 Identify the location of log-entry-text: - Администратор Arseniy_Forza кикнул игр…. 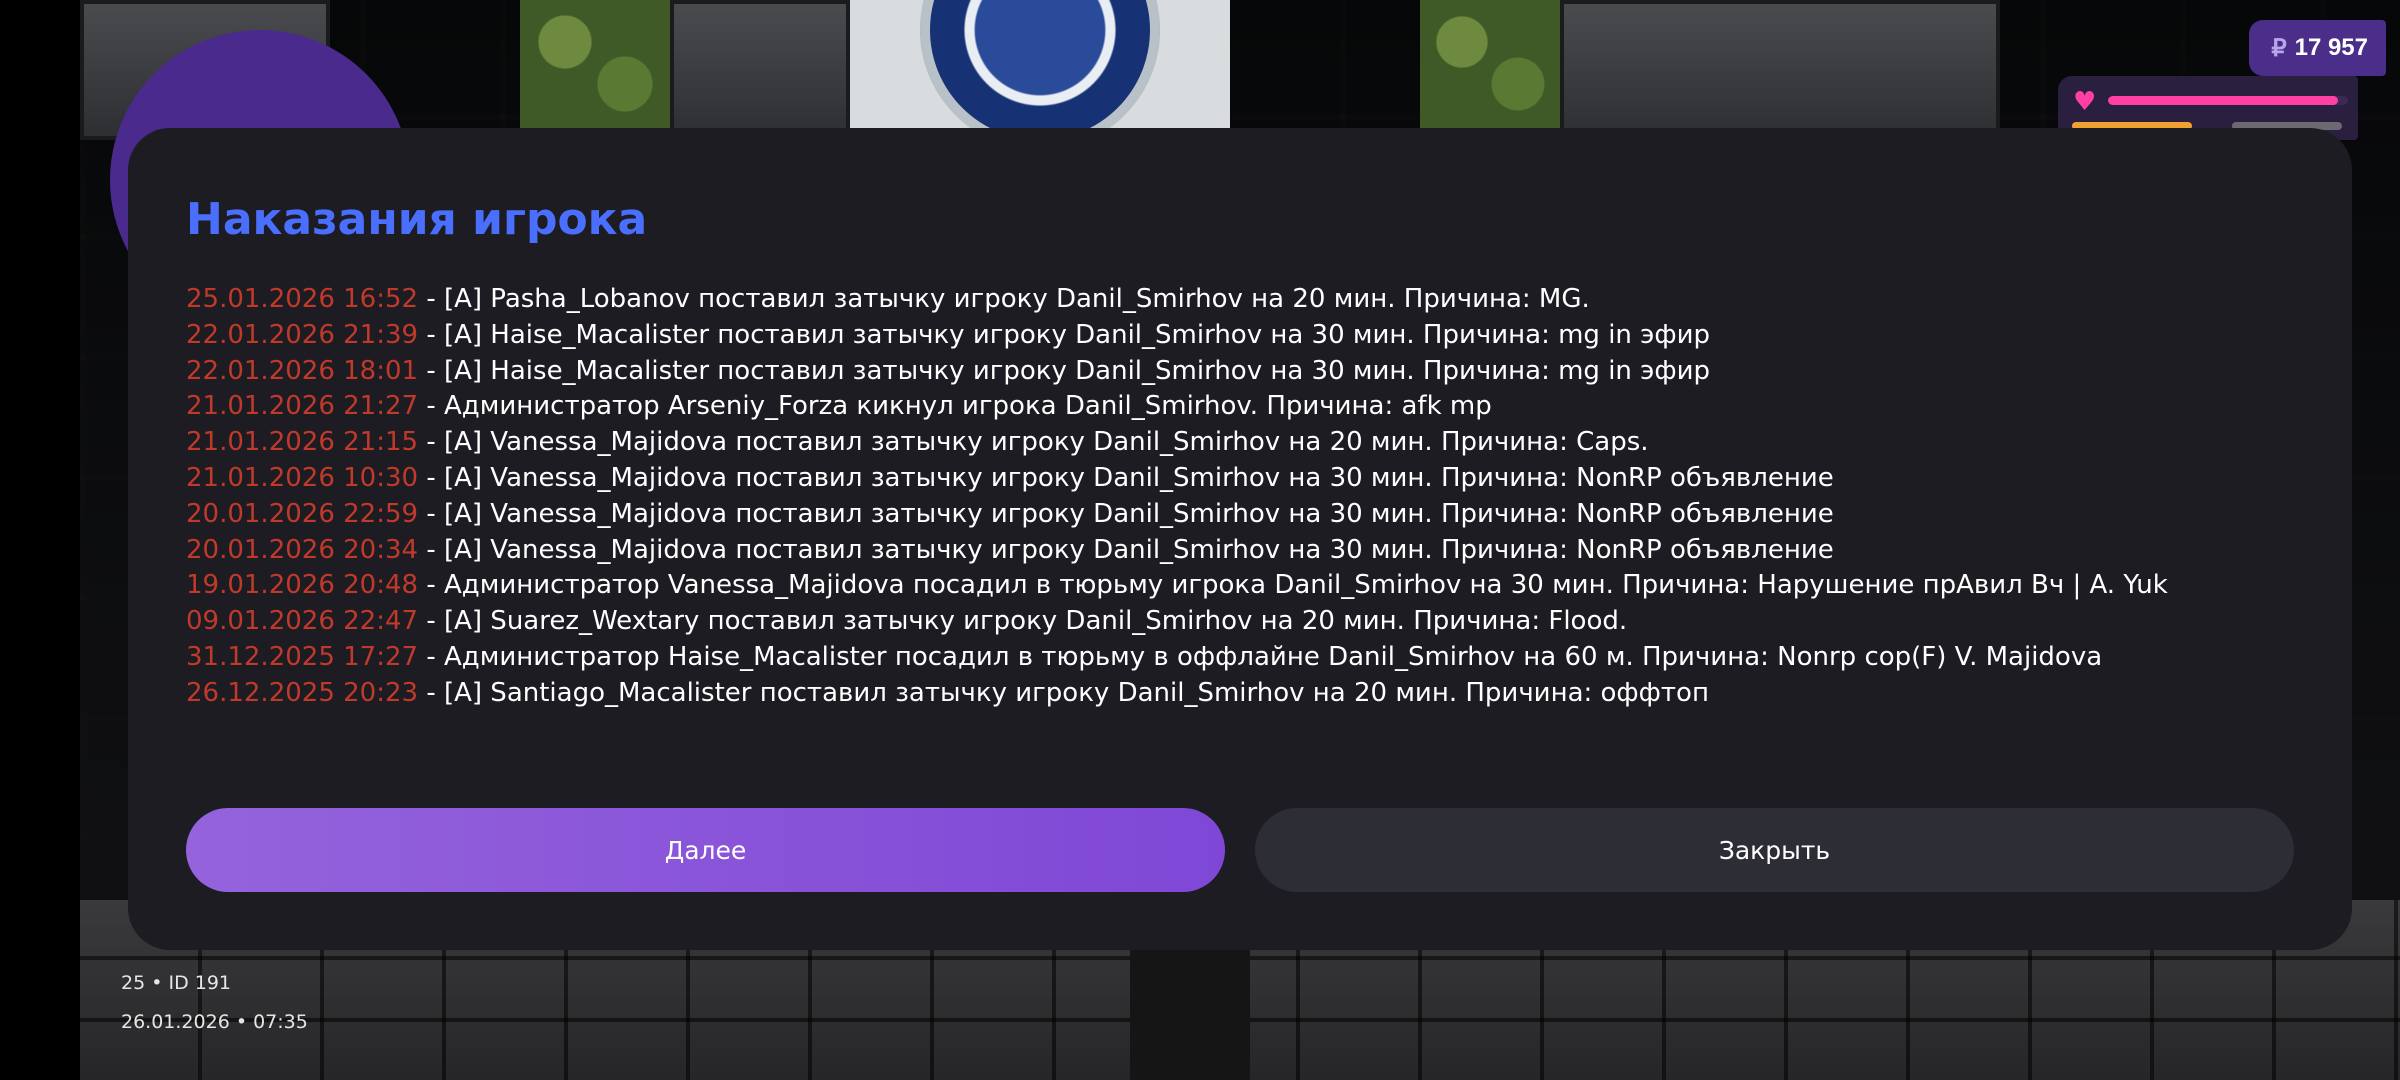
(955, 406).